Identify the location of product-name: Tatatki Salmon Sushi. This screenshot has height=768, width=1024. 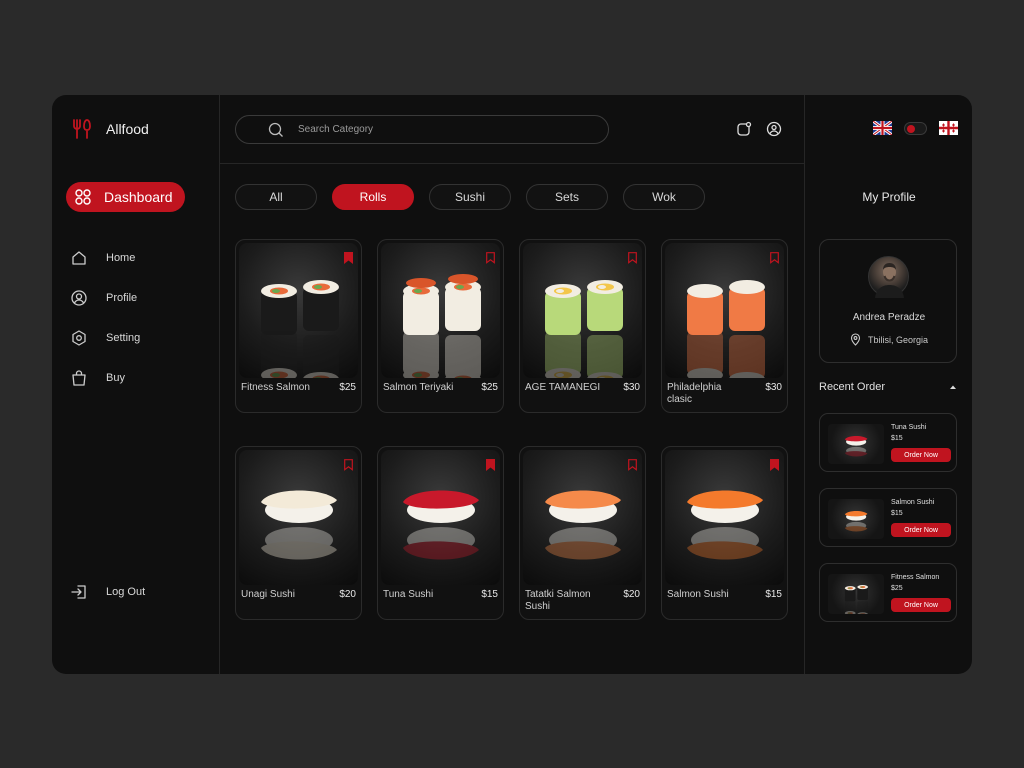
(558, 600).